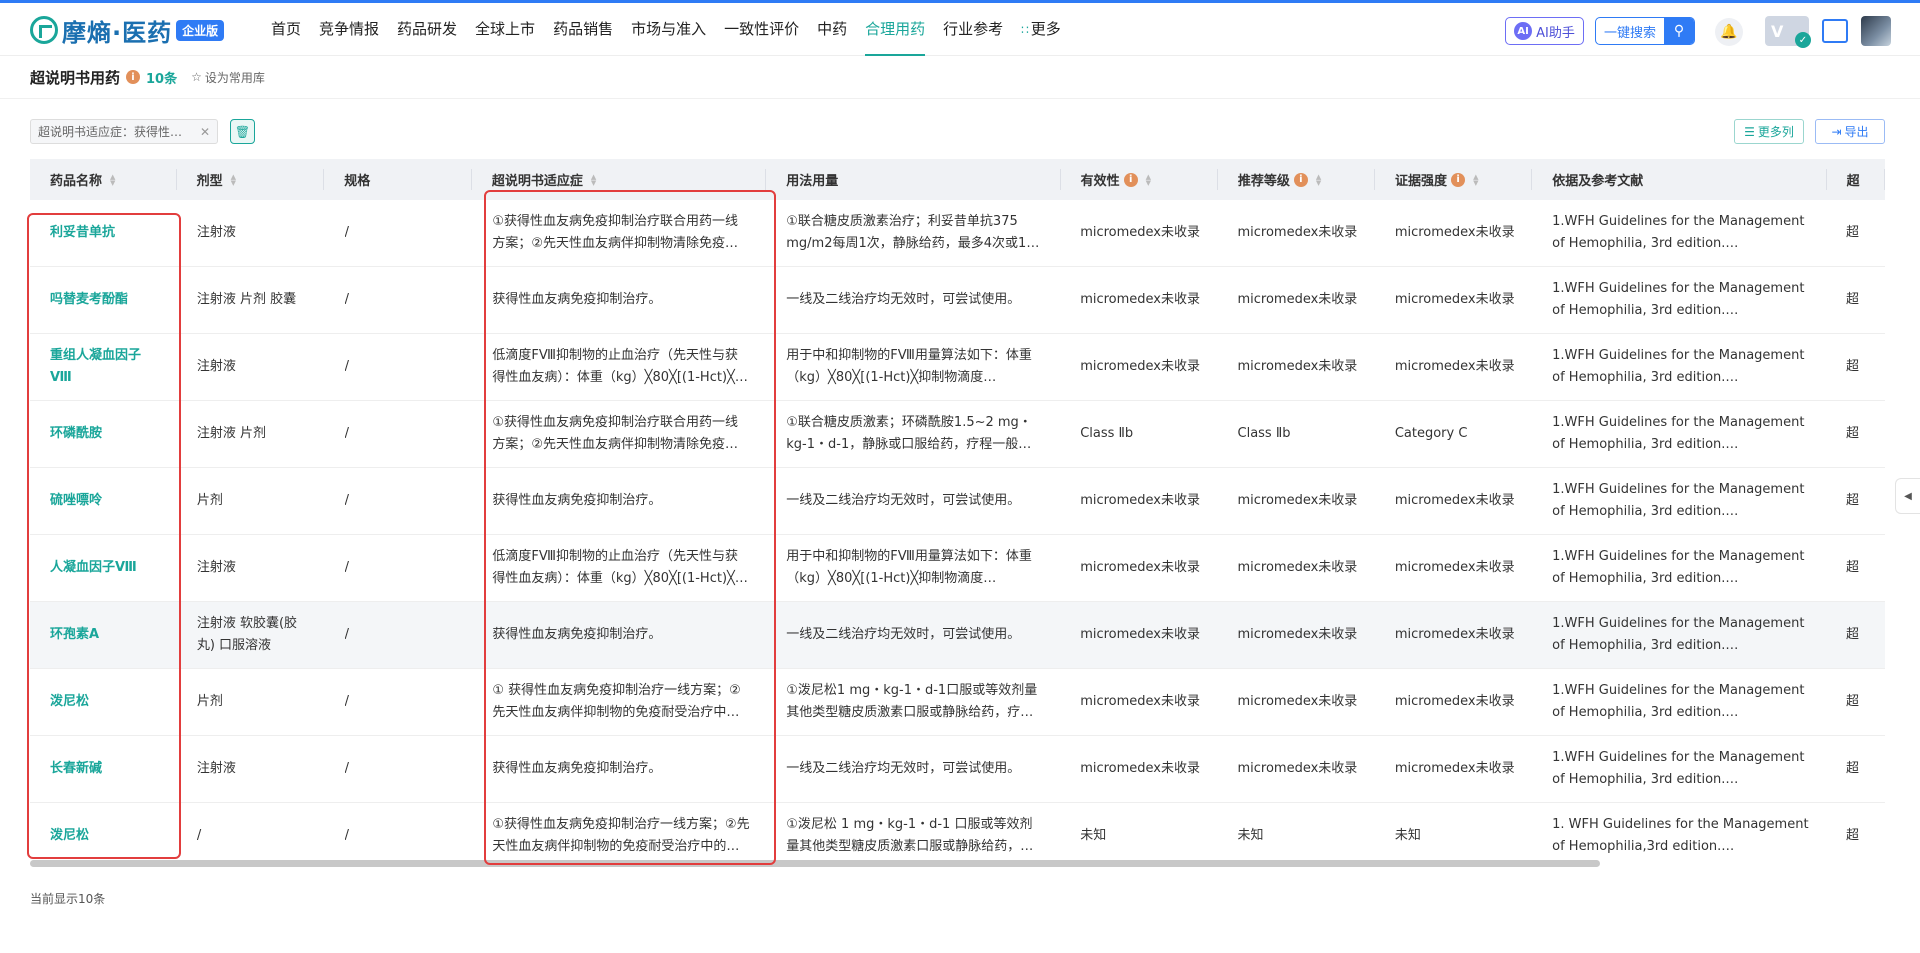  What do you see at coordinates (1777, 31) in the screenshot?
I see `vip-label: V` at bounding box center [1777, 31].